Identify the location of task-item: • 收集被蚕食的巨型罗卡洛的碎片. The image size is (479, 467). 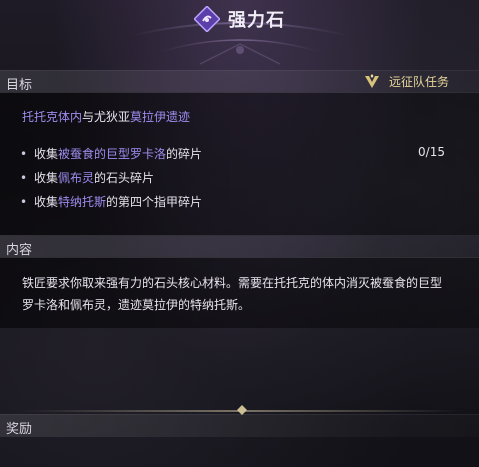
(111, 153).